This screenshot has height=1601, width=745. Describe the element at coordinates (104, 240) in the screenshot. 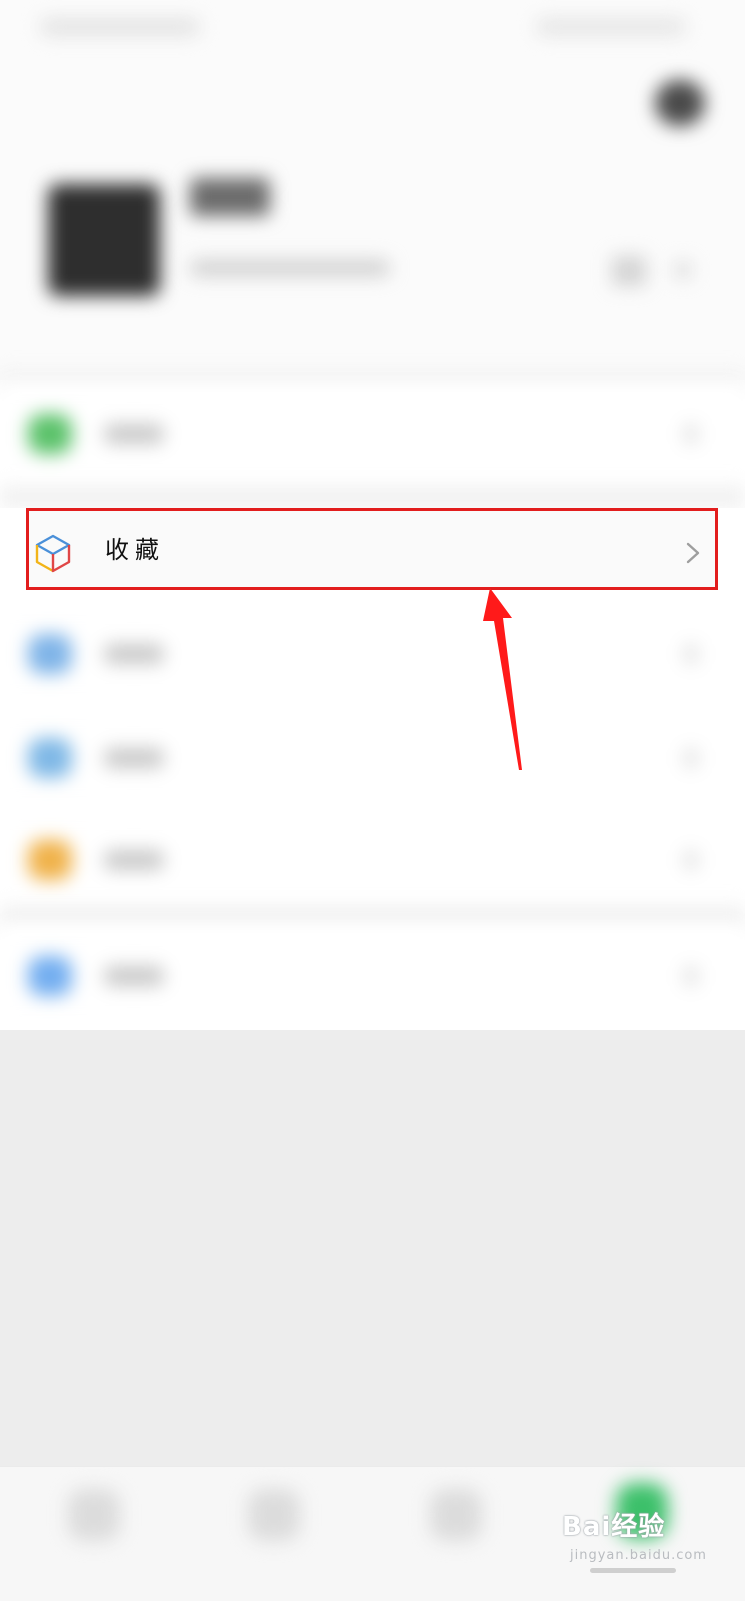

I see `avatar` at that location.